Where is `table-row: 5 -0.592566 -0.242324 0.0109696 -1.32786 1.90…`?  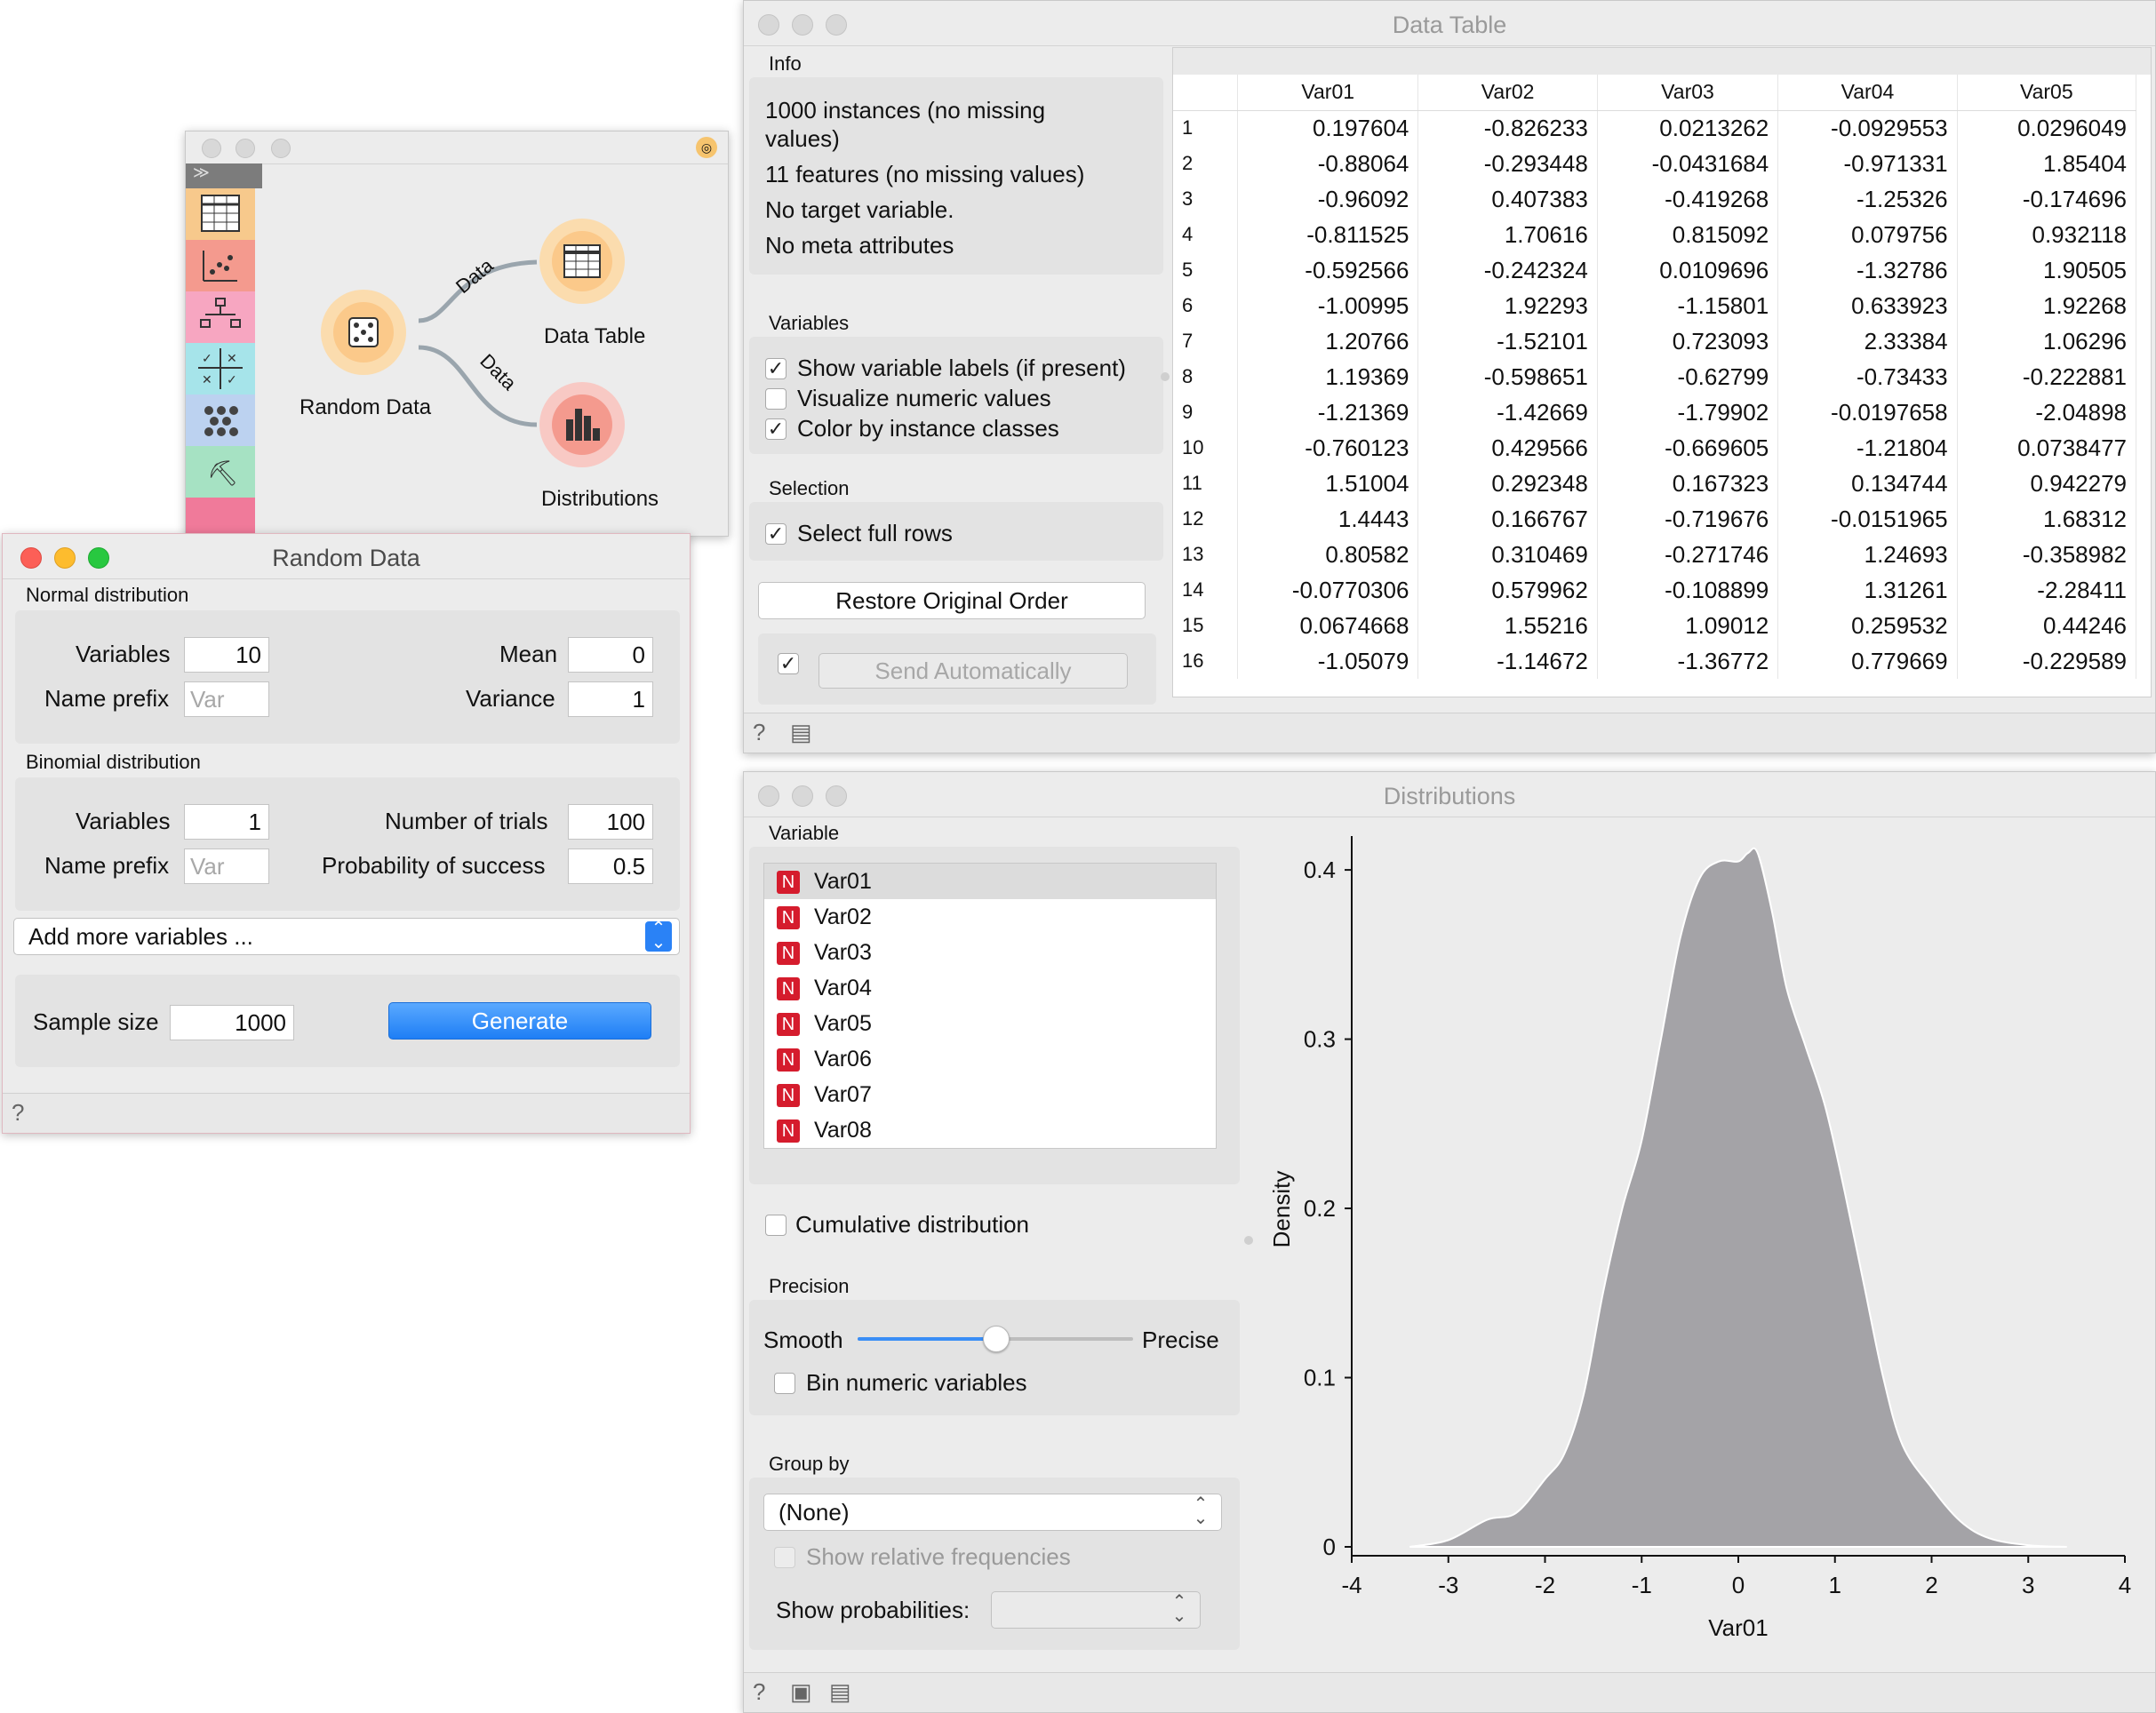
table-row: 5 -0.592566 -0.242324 0.0109696 -1.32786 1.90… is located at coordinates (1655, 270).